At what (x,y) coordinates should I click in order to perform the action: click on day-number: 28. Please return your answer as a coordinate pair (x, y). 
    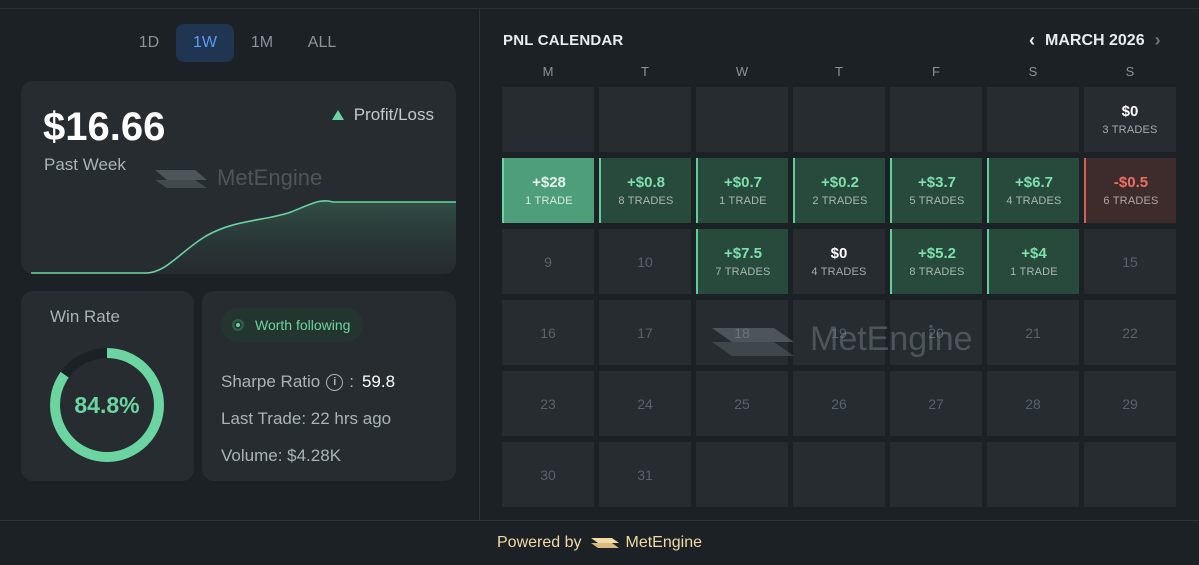
    Looking at the image, I should click on (1033, 403).